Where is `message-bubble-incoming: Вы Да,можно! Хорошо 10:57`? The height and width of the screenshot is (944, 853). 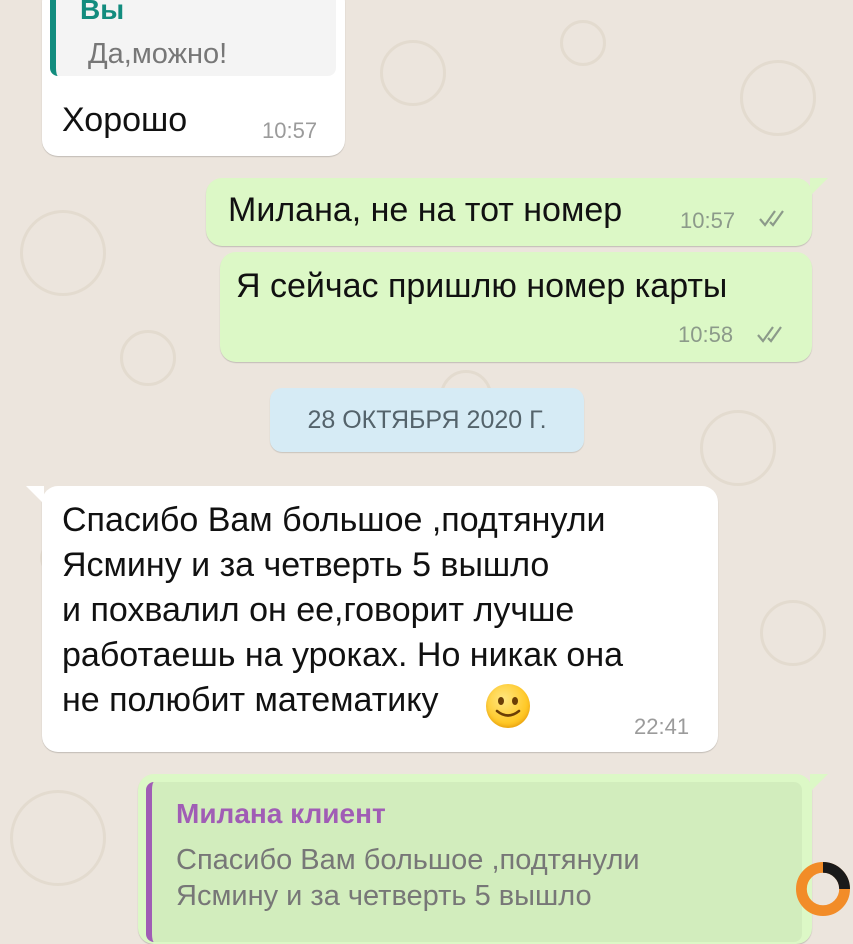 message-bubble-incoming: Вы Да,можно! Хорошо 10:57 is located at coordinates (193, 78).